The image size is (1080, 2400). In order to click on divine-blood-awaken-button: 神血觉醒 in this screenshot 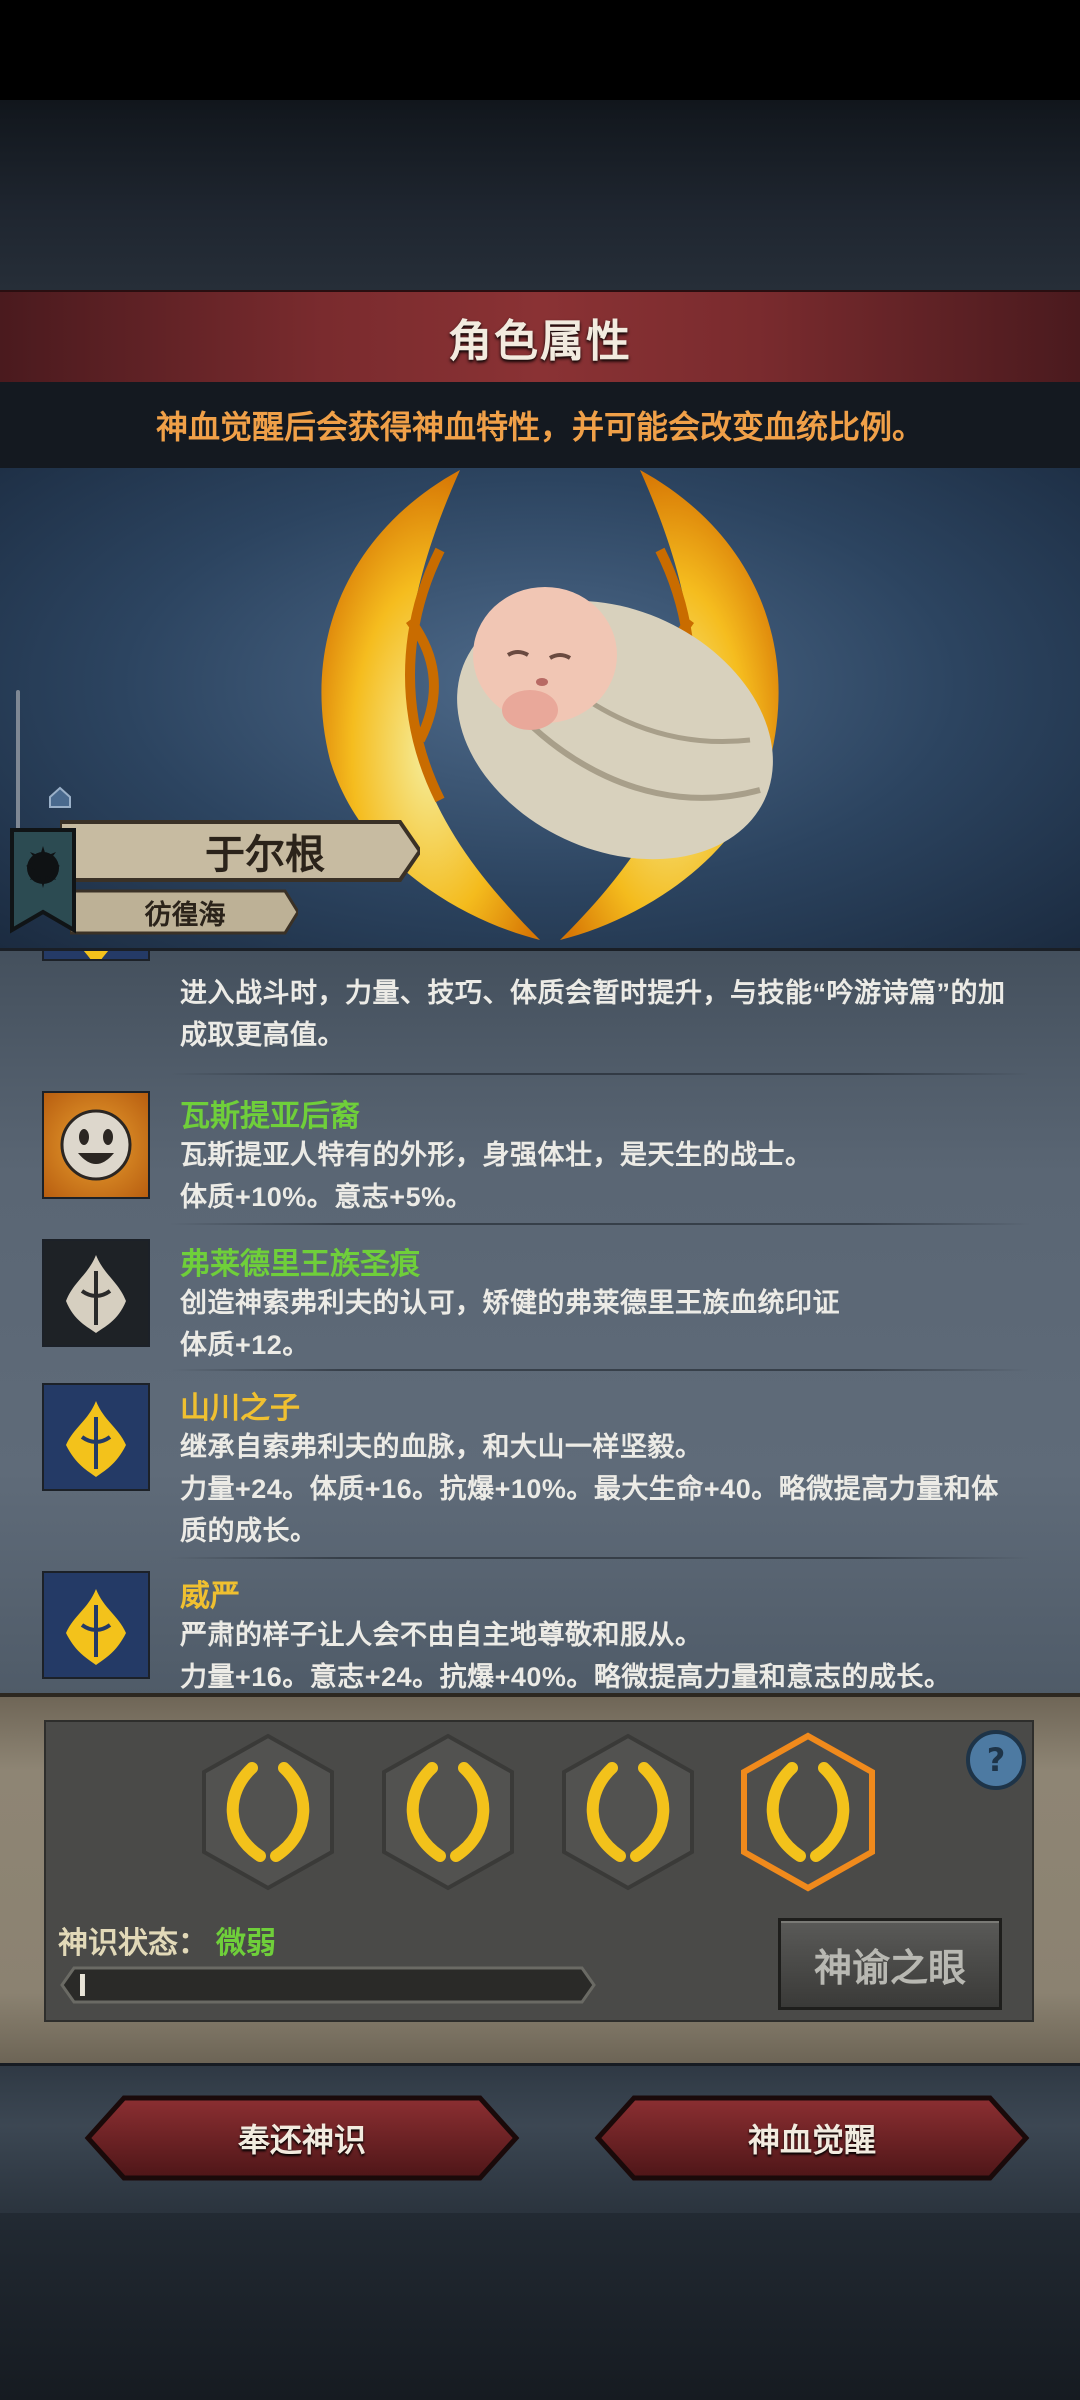, I will do `click(812, 2138)`.